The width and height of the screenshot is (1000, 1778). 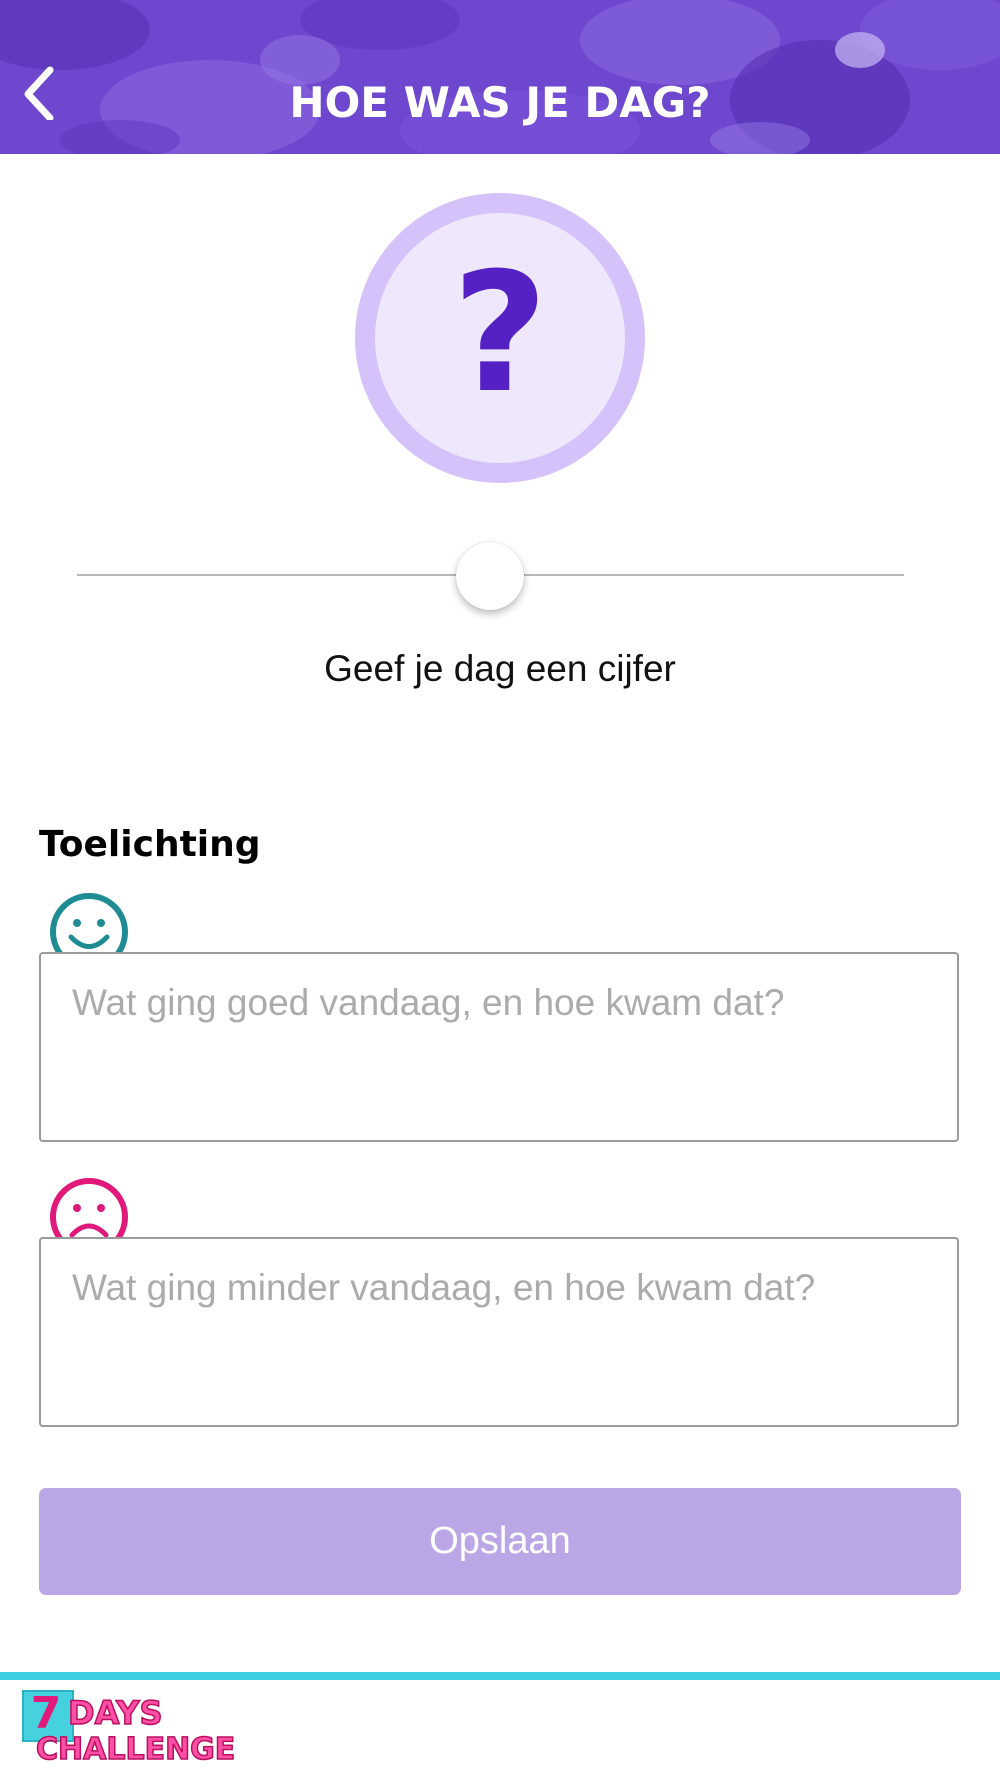 I want to click on save-button: Opslaan, so click(x=500, y=1541).